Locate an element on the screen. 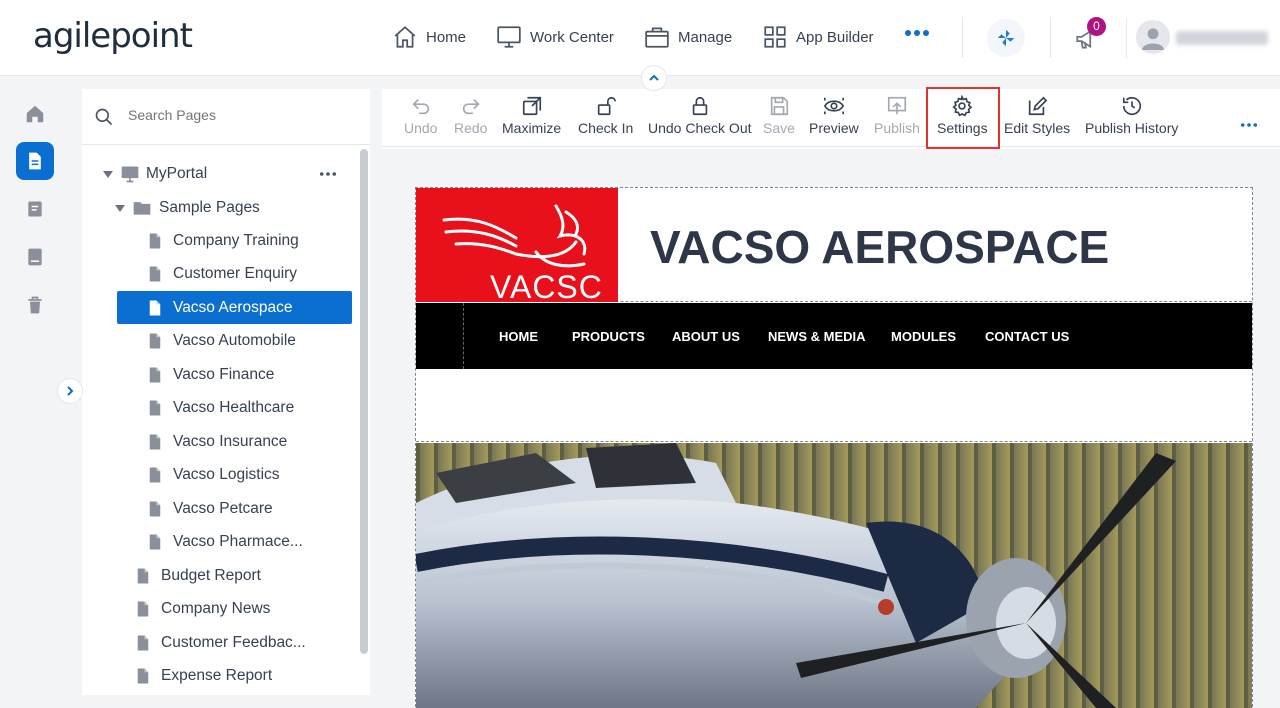 The image size is (1280, 708). user-name-blurred is located at coordinates (1222, 38).